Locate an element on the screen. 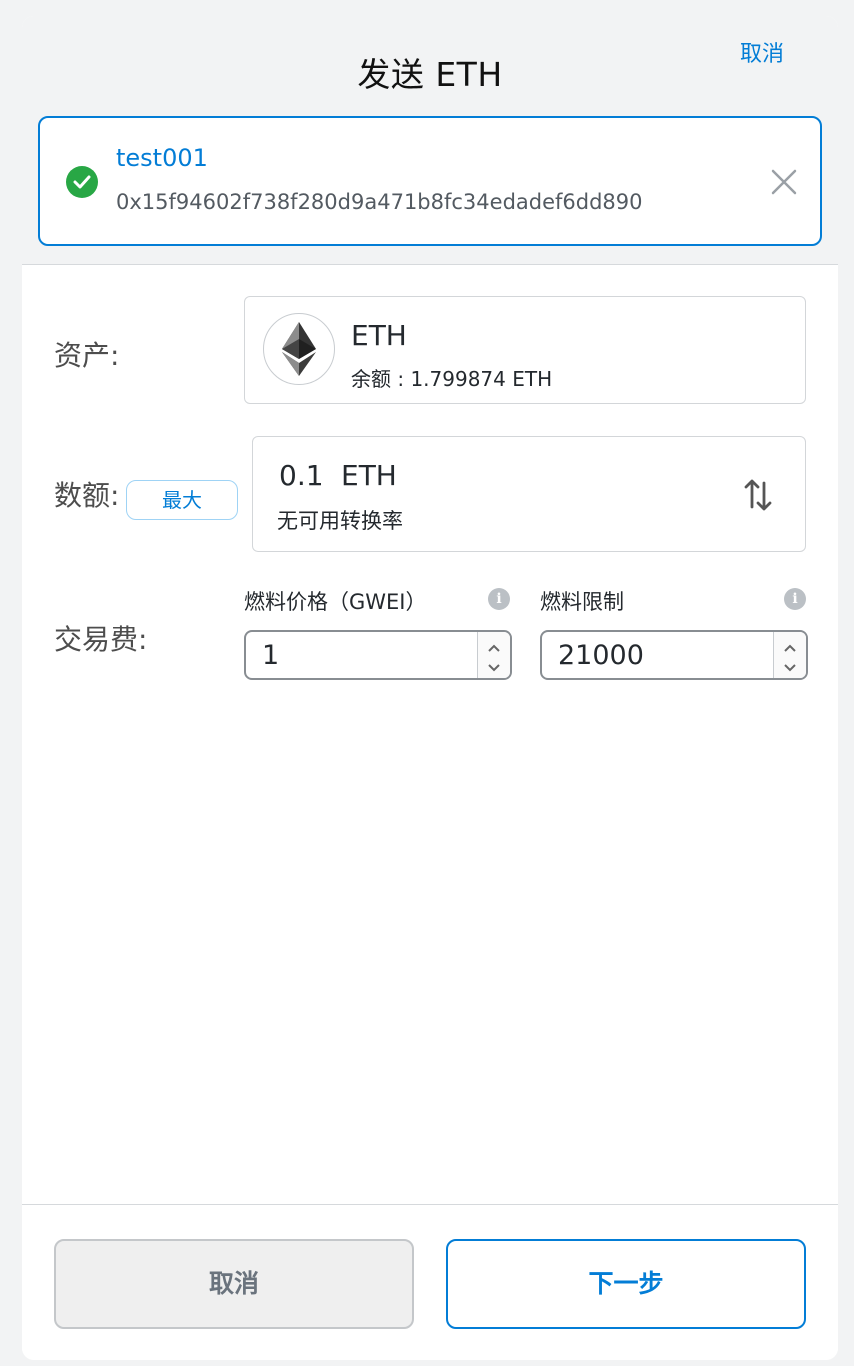  gas-price-value: 1 is located at coordinates (271, 655).